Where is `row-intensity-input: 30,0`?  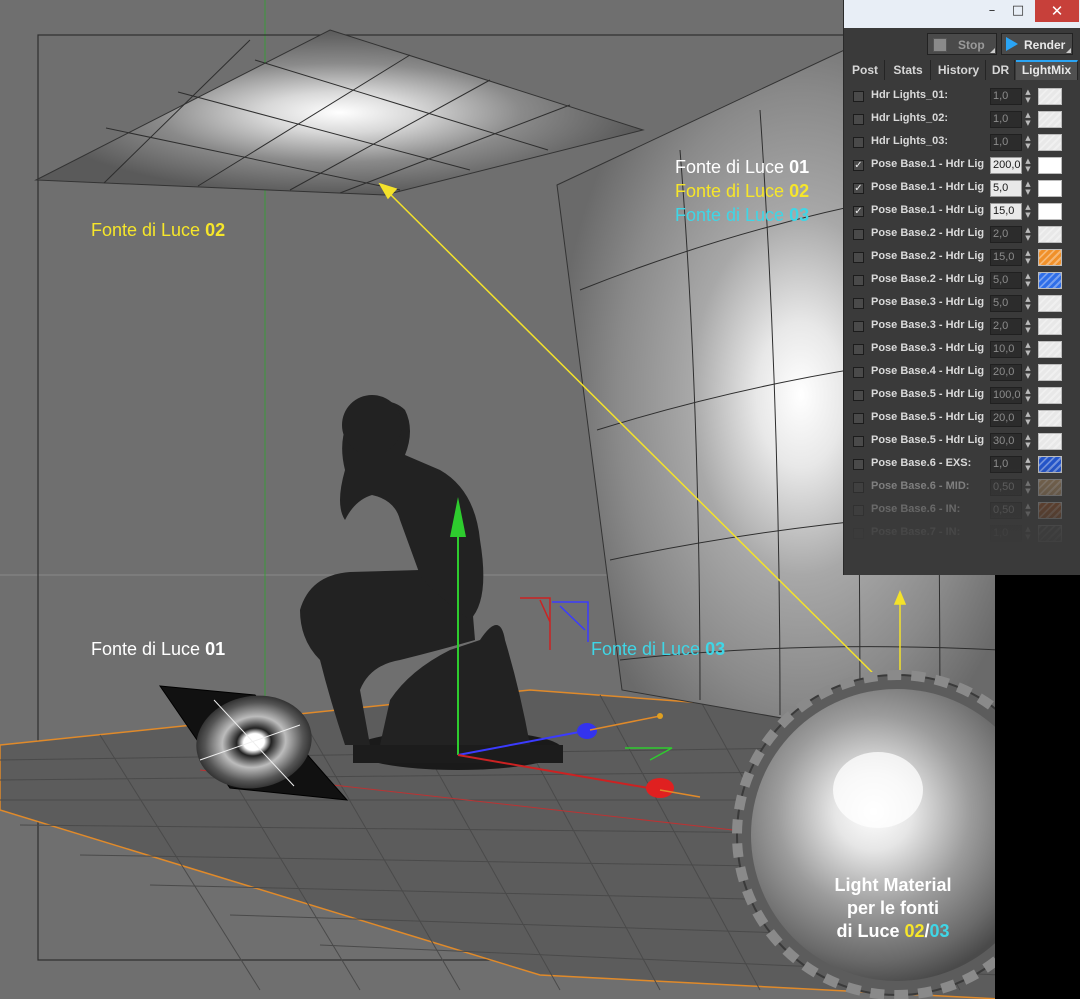
row-intensity-input: 30,0 is located at coordinates (1006, 441).